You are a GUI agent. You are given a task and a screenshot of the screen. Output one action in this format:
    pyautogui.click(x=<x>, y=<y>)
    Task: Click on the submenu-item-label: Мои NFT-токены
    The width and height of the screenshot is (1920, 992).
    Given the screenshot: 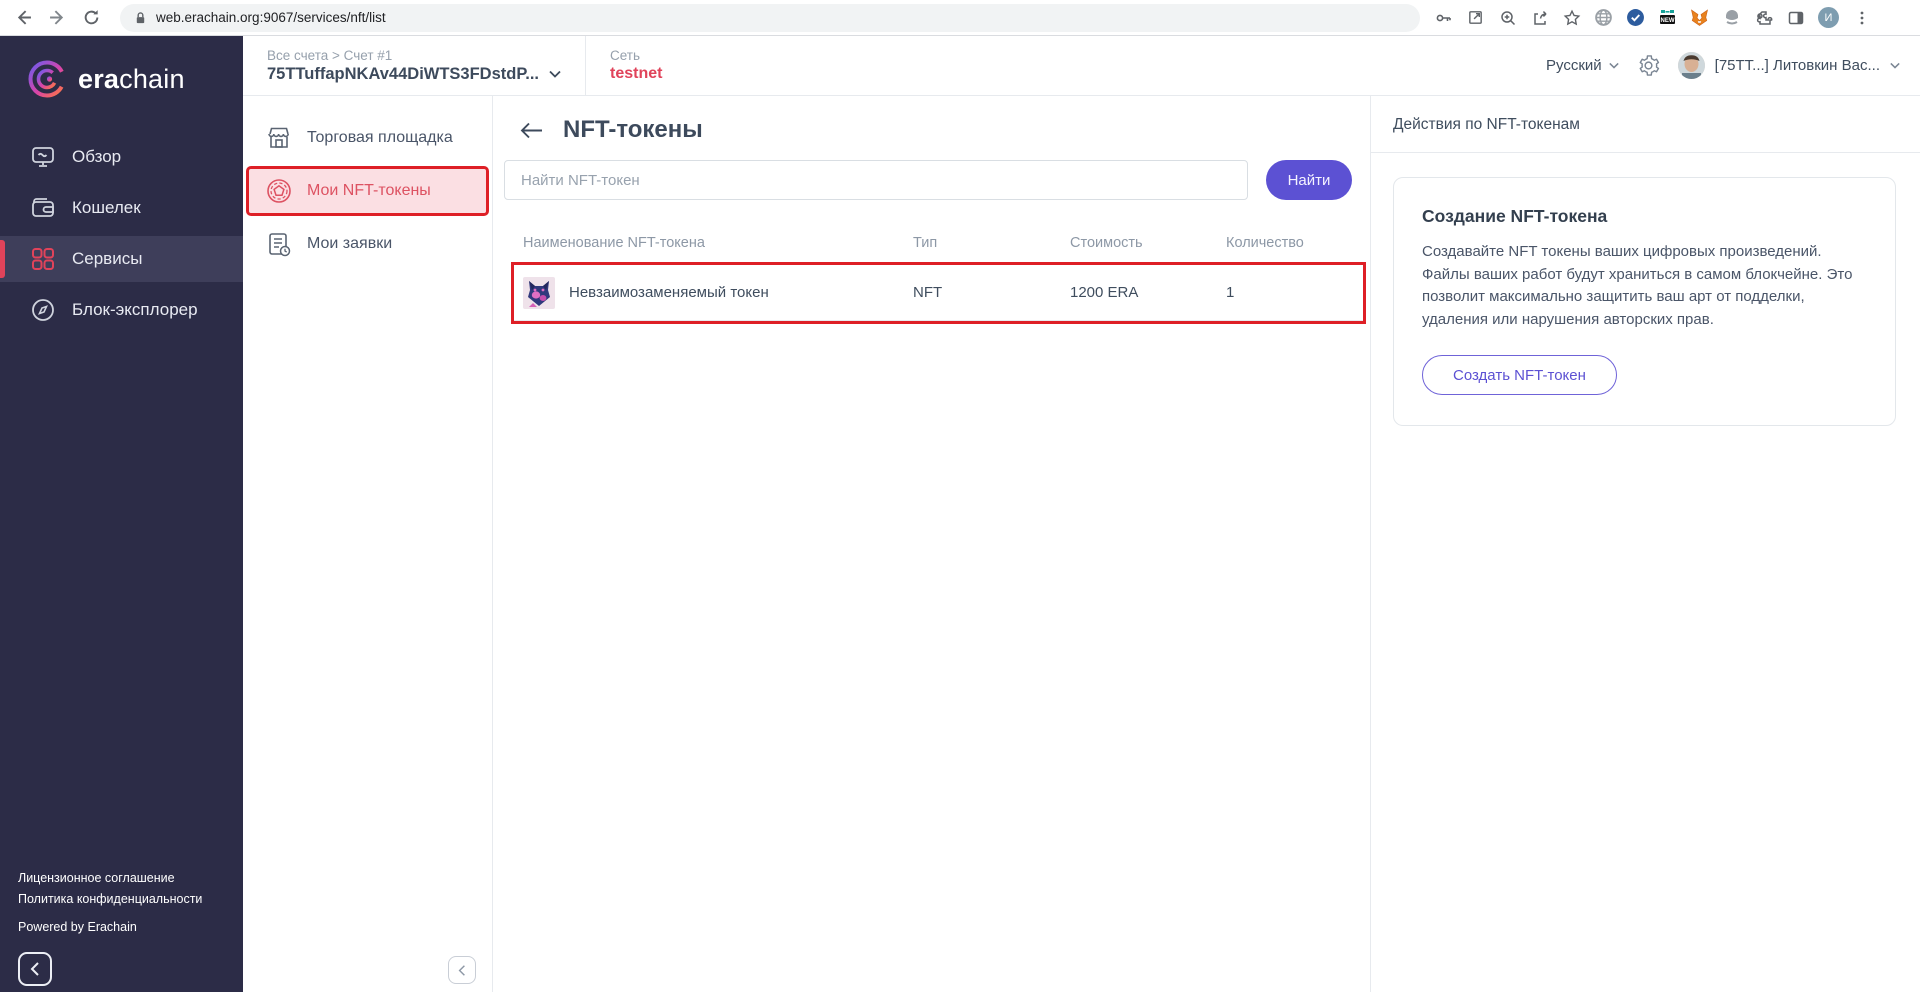 What is the action you would take?
    pyautogui.click(x=369, y=190)
    